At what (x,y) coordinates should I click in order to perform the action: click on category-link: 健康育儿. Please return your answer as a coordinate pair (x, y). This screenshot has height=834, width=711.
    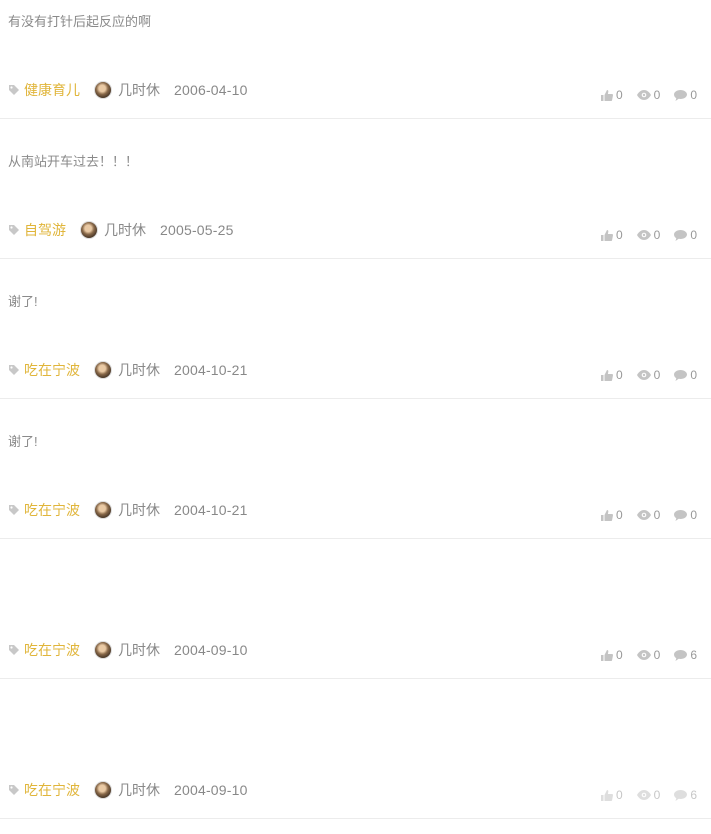
    Looking at the image, I should click on (52, 90).